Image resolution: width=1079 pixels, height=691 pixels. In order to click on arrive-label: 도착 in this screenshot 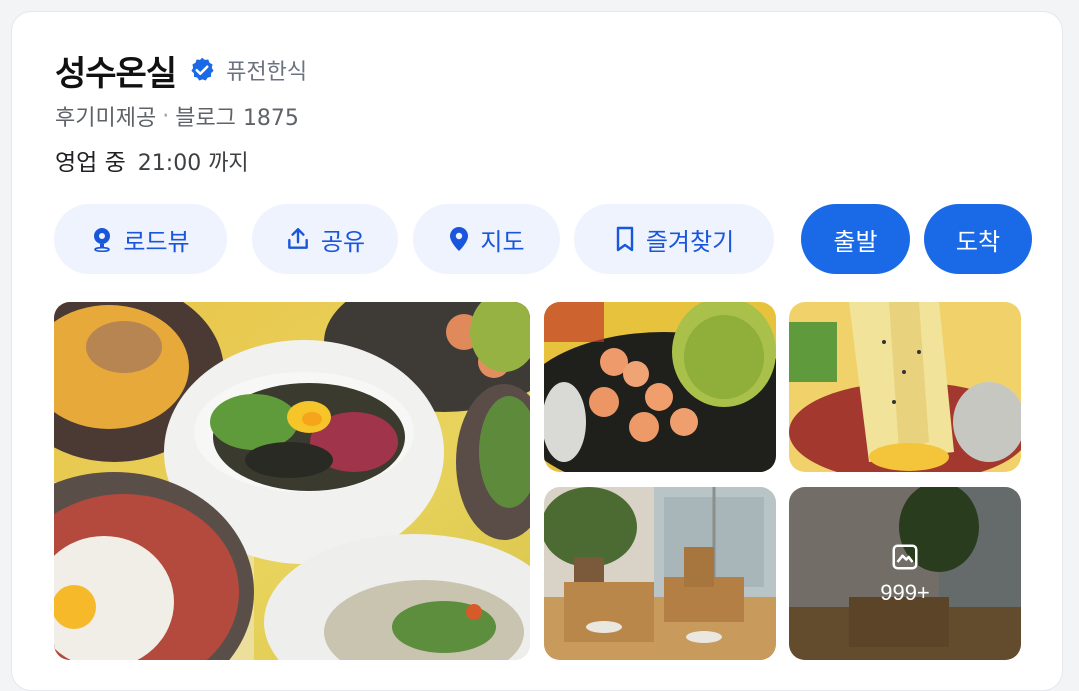, I will do `click(978, 241)`.